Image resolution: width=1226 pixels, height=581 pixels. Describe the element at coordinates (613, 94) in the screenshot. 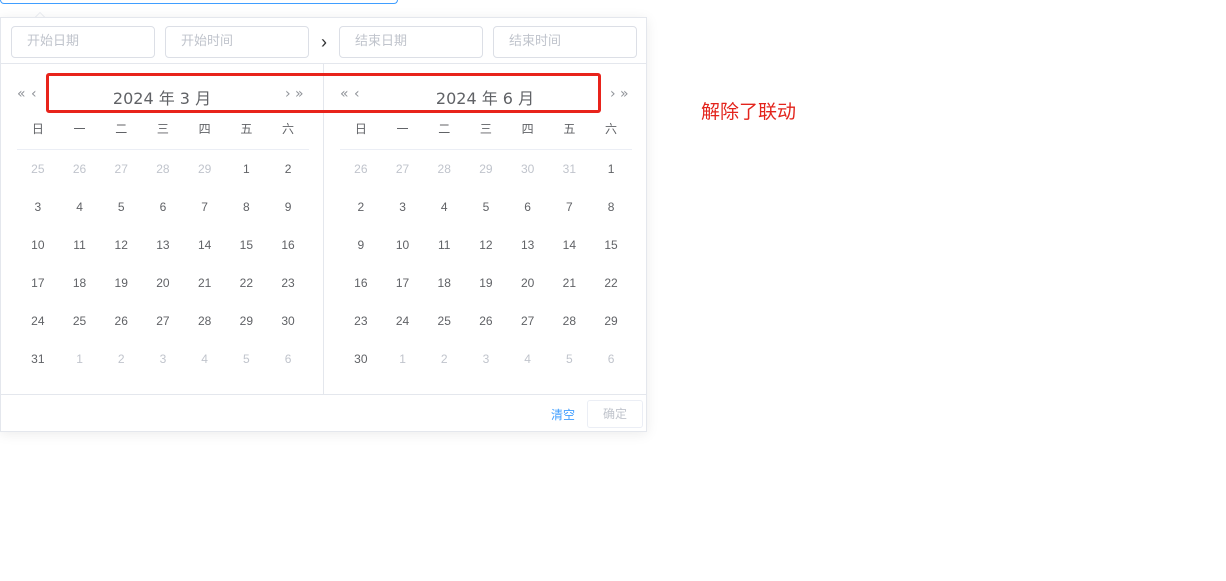

I see `next-month-icon: ›` at that location.